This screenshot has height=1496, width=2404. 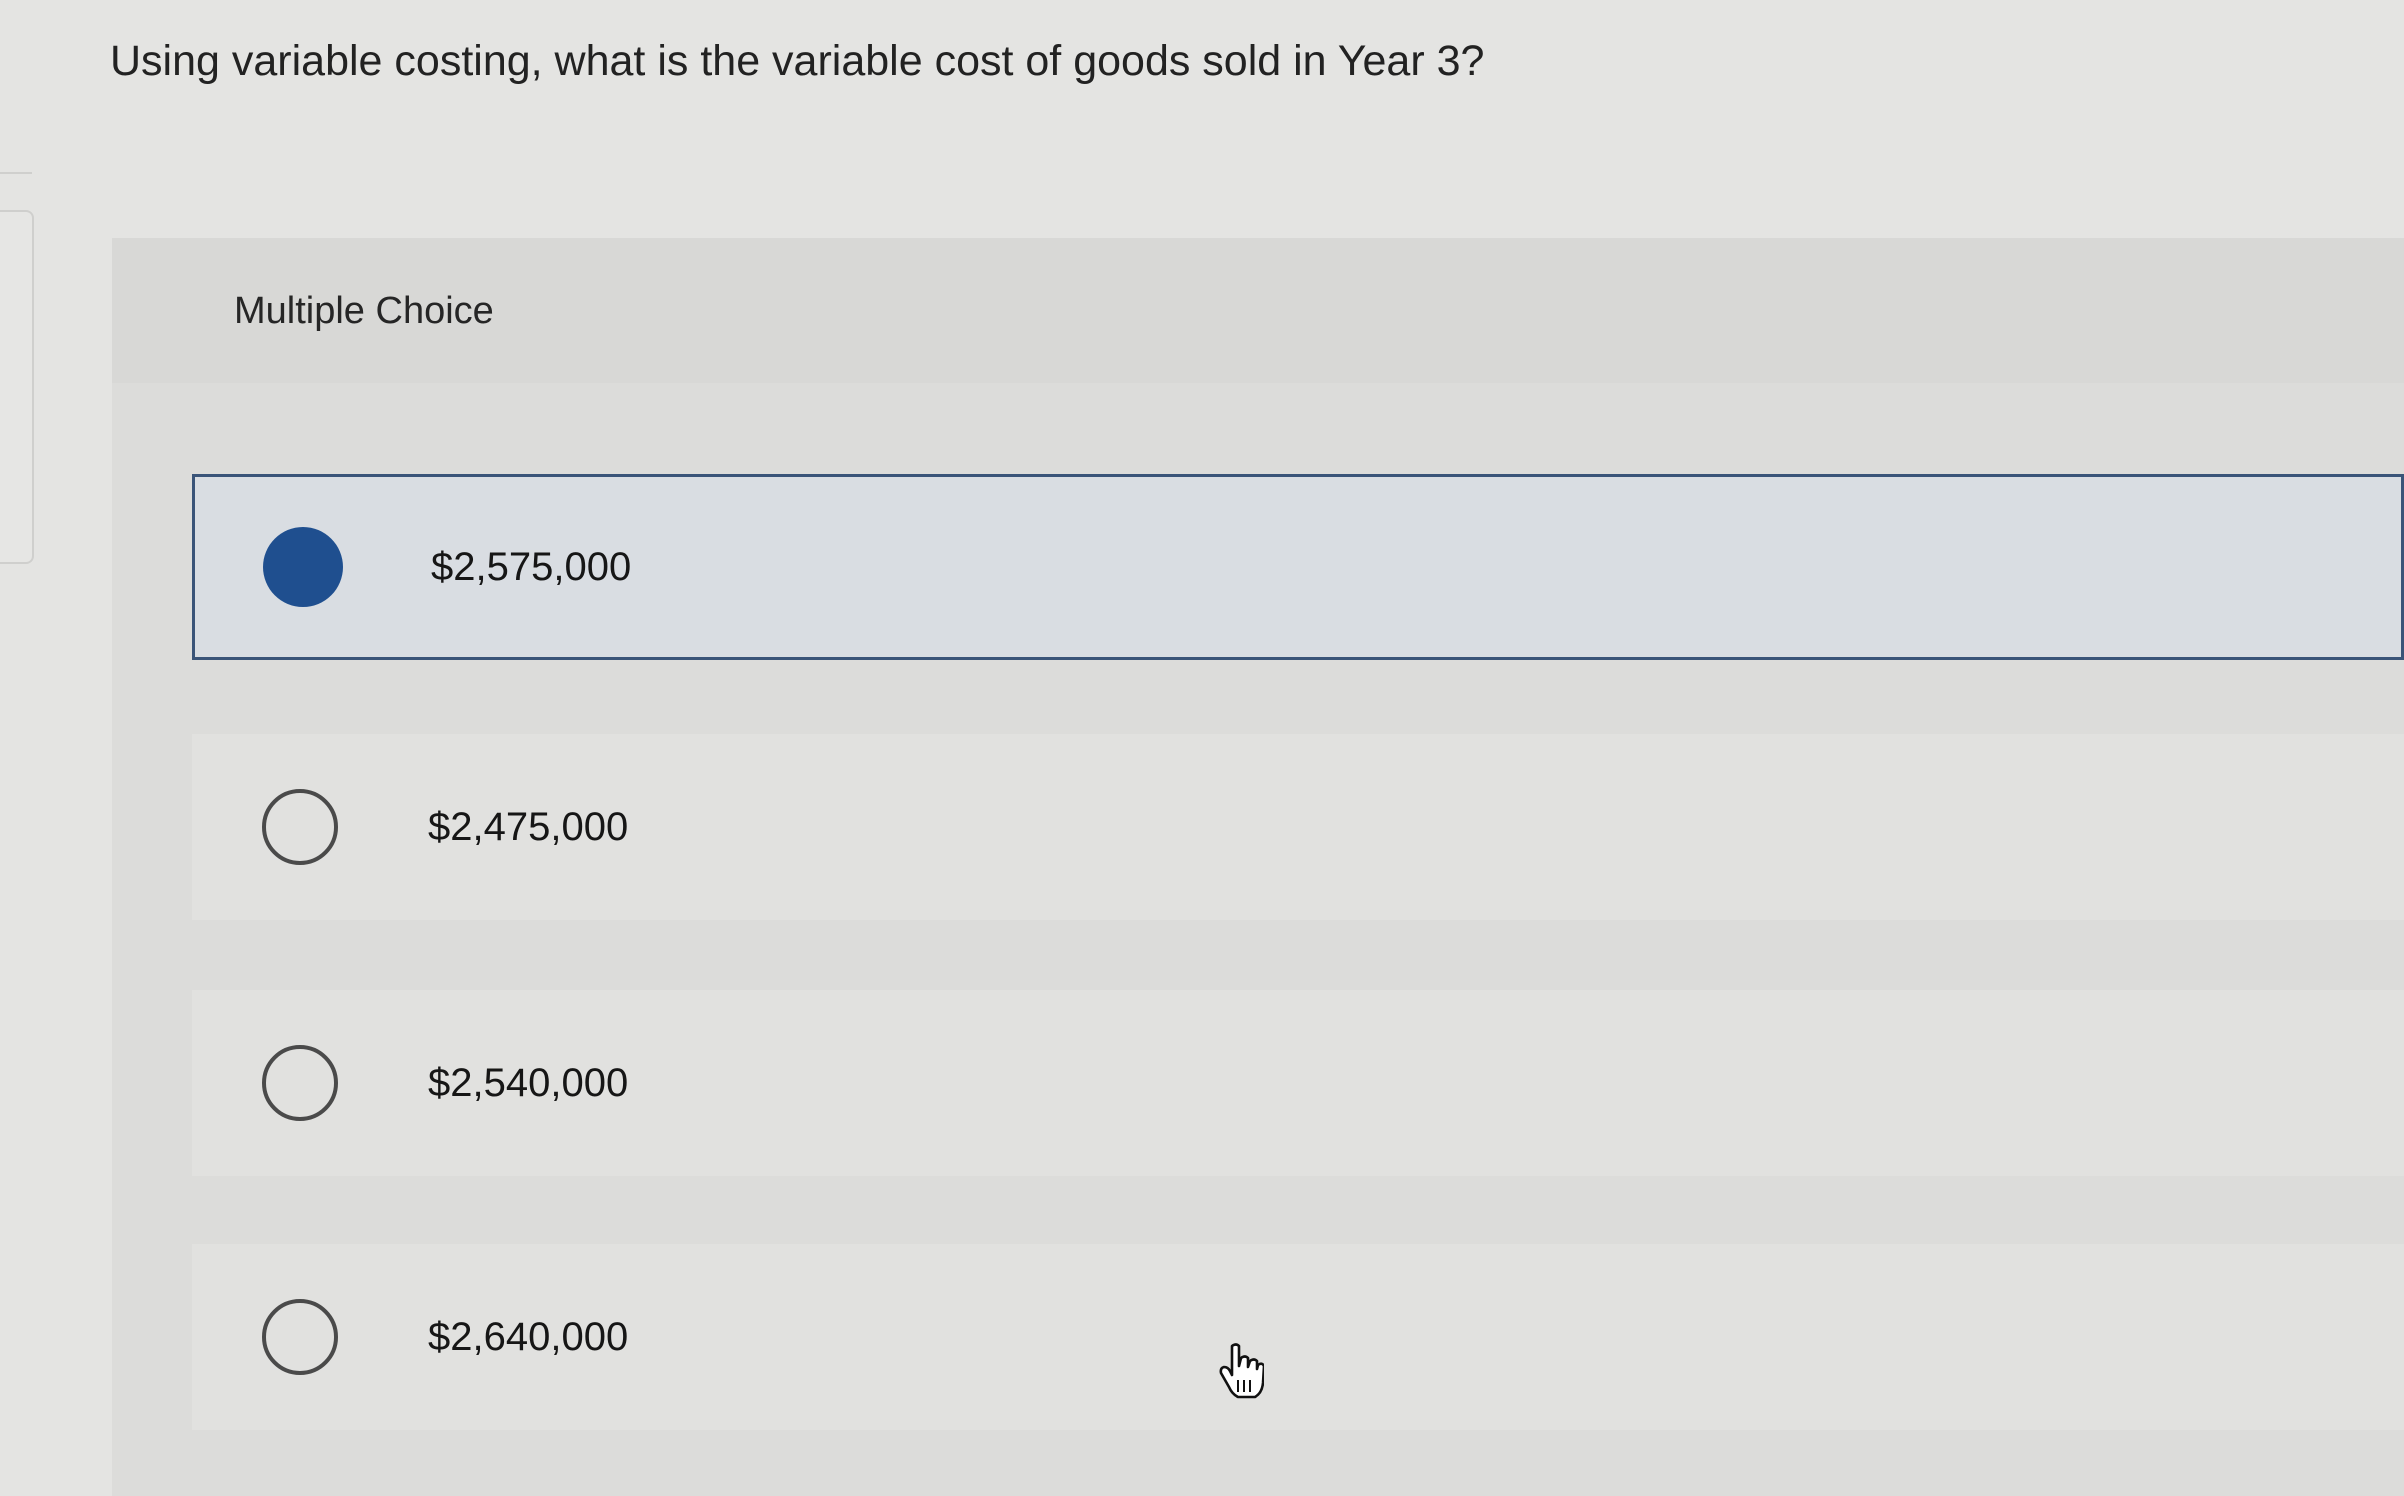 I want to click on multiple-choice-title: Multiple Choice, so click(x=364, y=311).